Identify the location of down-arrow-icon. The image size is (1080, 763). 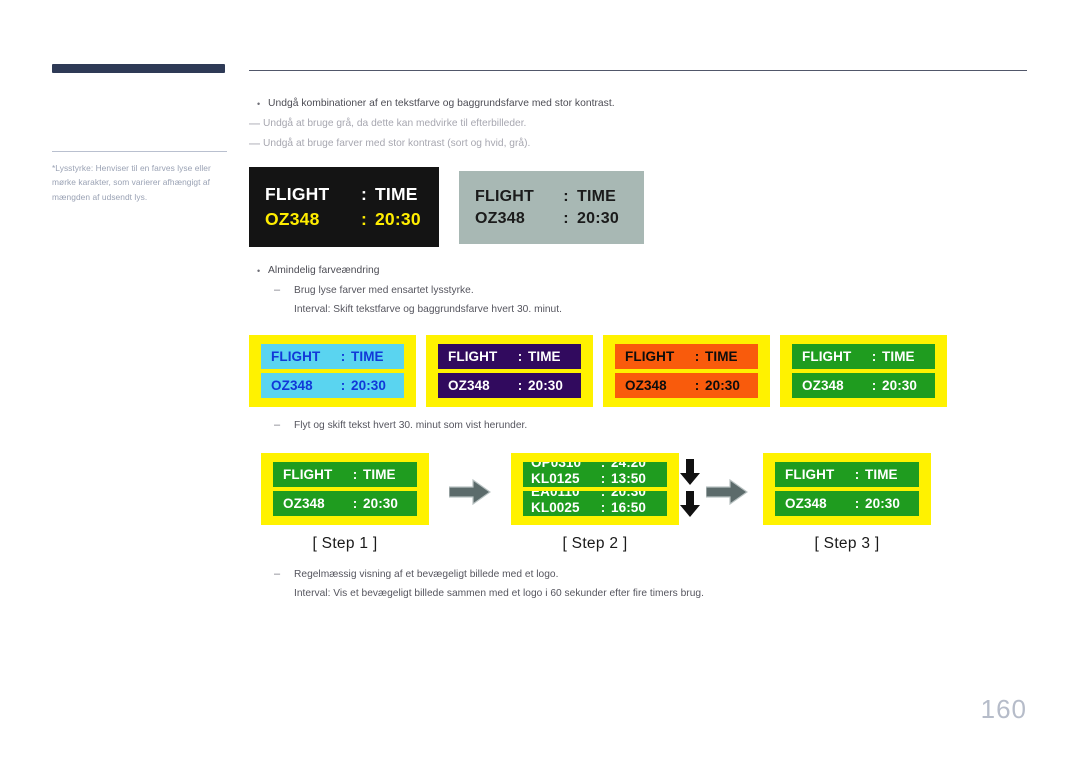
(690, 504).